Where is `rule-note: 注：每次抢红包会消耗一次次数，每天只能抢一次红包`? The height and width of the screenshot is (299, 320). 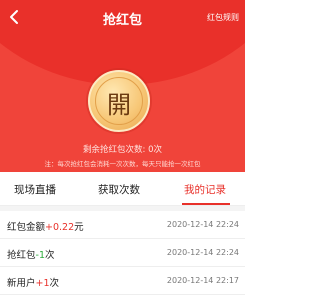
rule-note: 注：每次抢红包会消耗一次次数，每天只能抢一次红包 is located at coordinates (122, 164).